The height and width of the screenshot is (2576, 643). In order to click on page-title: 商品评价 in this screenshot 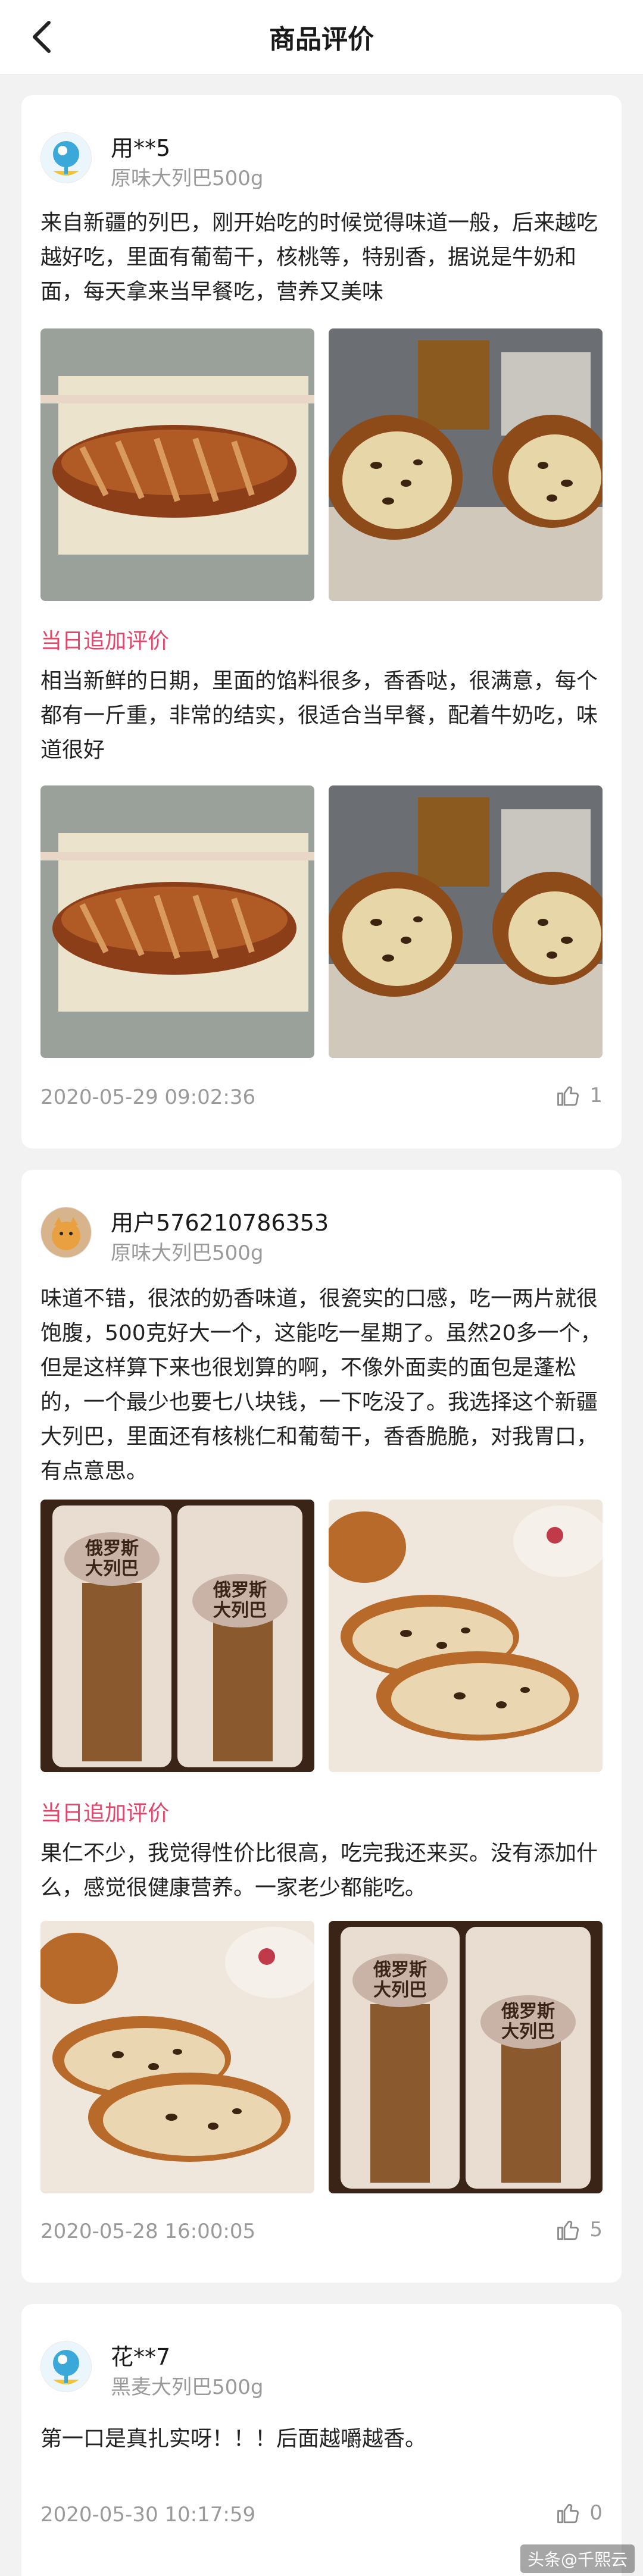, I will do `click(321, 39)`.